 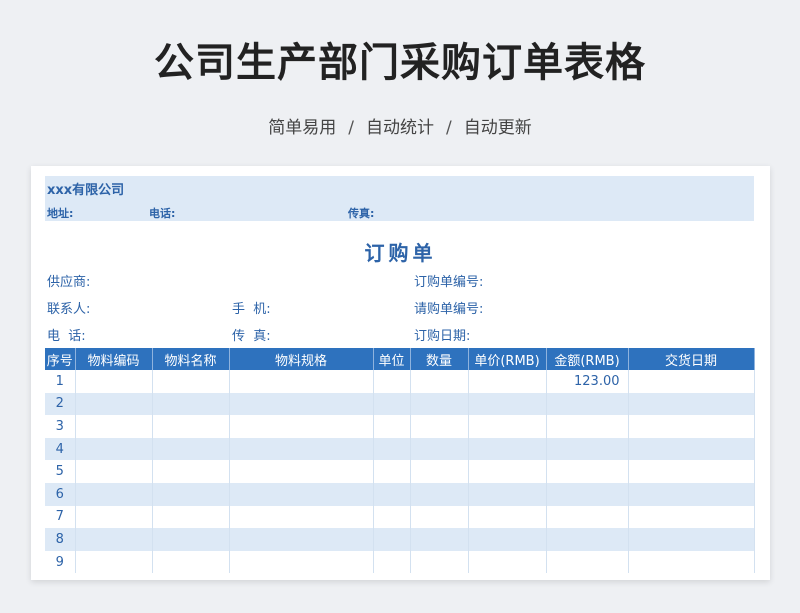 What do you see at coordinates (85, 188) in the screenshot?
I see `company-name: xxx有限公司` at bounding box center [85, 188].